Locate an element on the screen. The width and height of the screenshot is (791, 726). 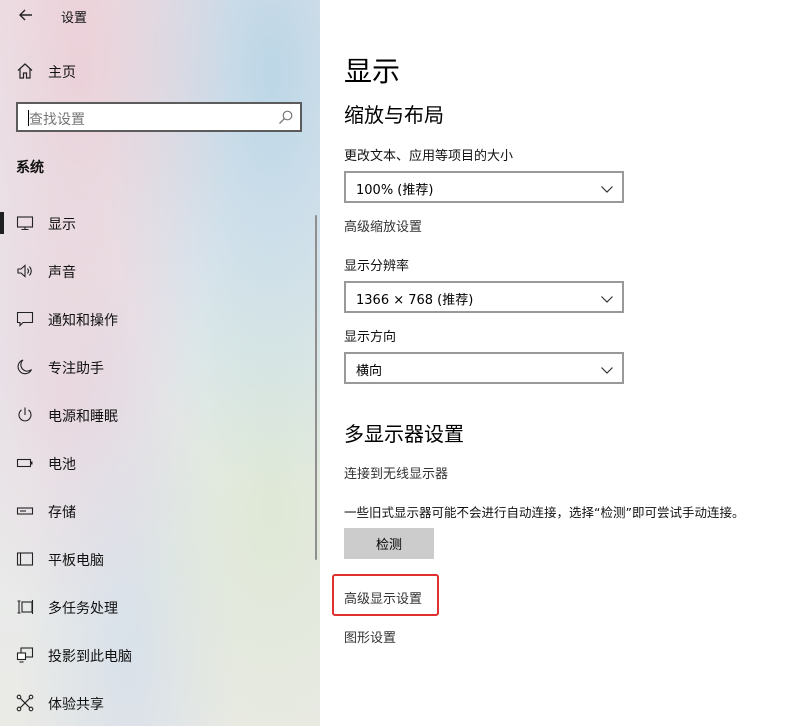
window-title: 设置 is located at coordinates (74, 18).